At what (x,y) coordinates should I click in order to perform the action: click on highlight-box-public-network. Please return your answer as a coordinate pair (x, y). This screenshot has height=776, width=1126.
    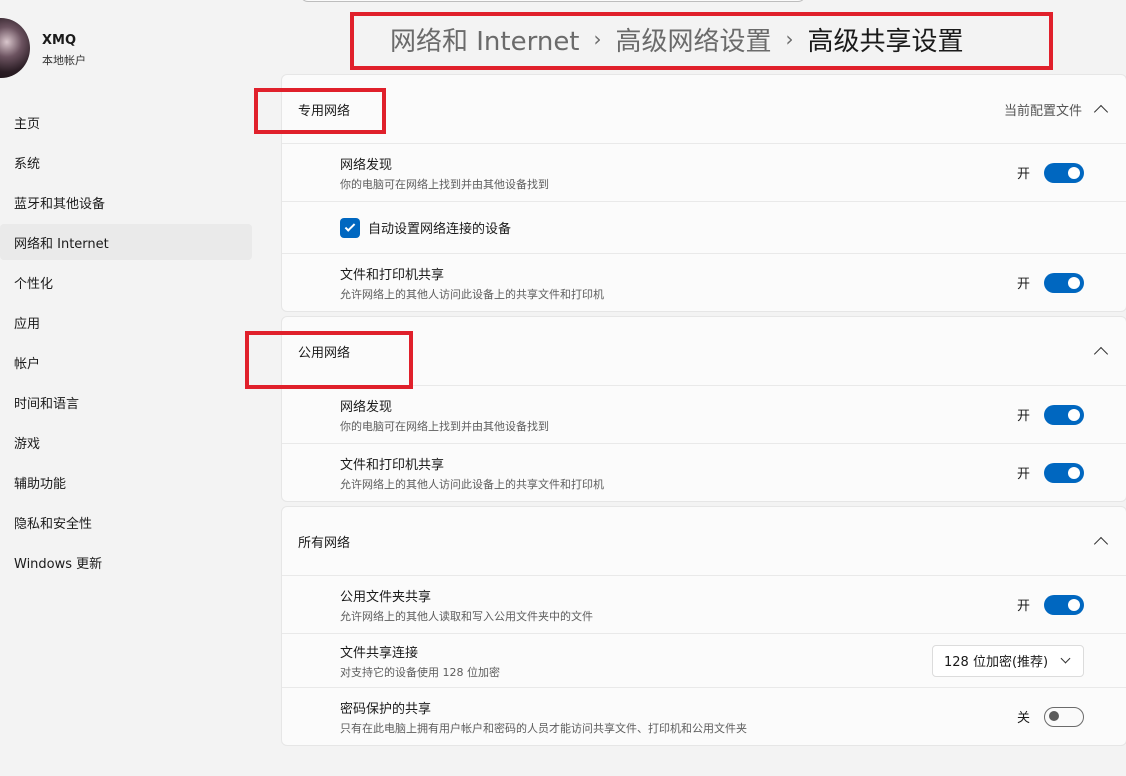
    Looking at the image, I should click on (329, 360).